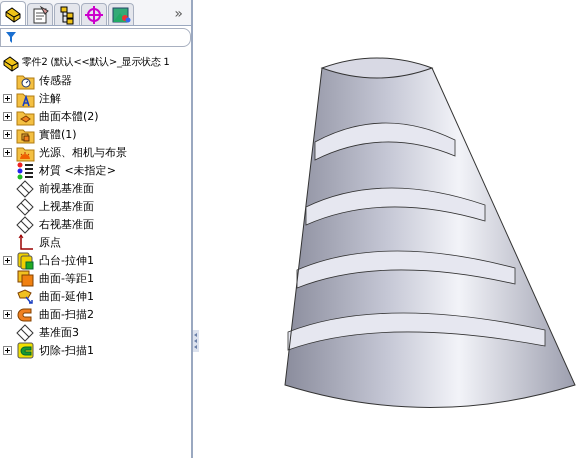  Describe the element at coordinates (25, 278) in the screenshot. I see `offset-surface-icon` at that location.